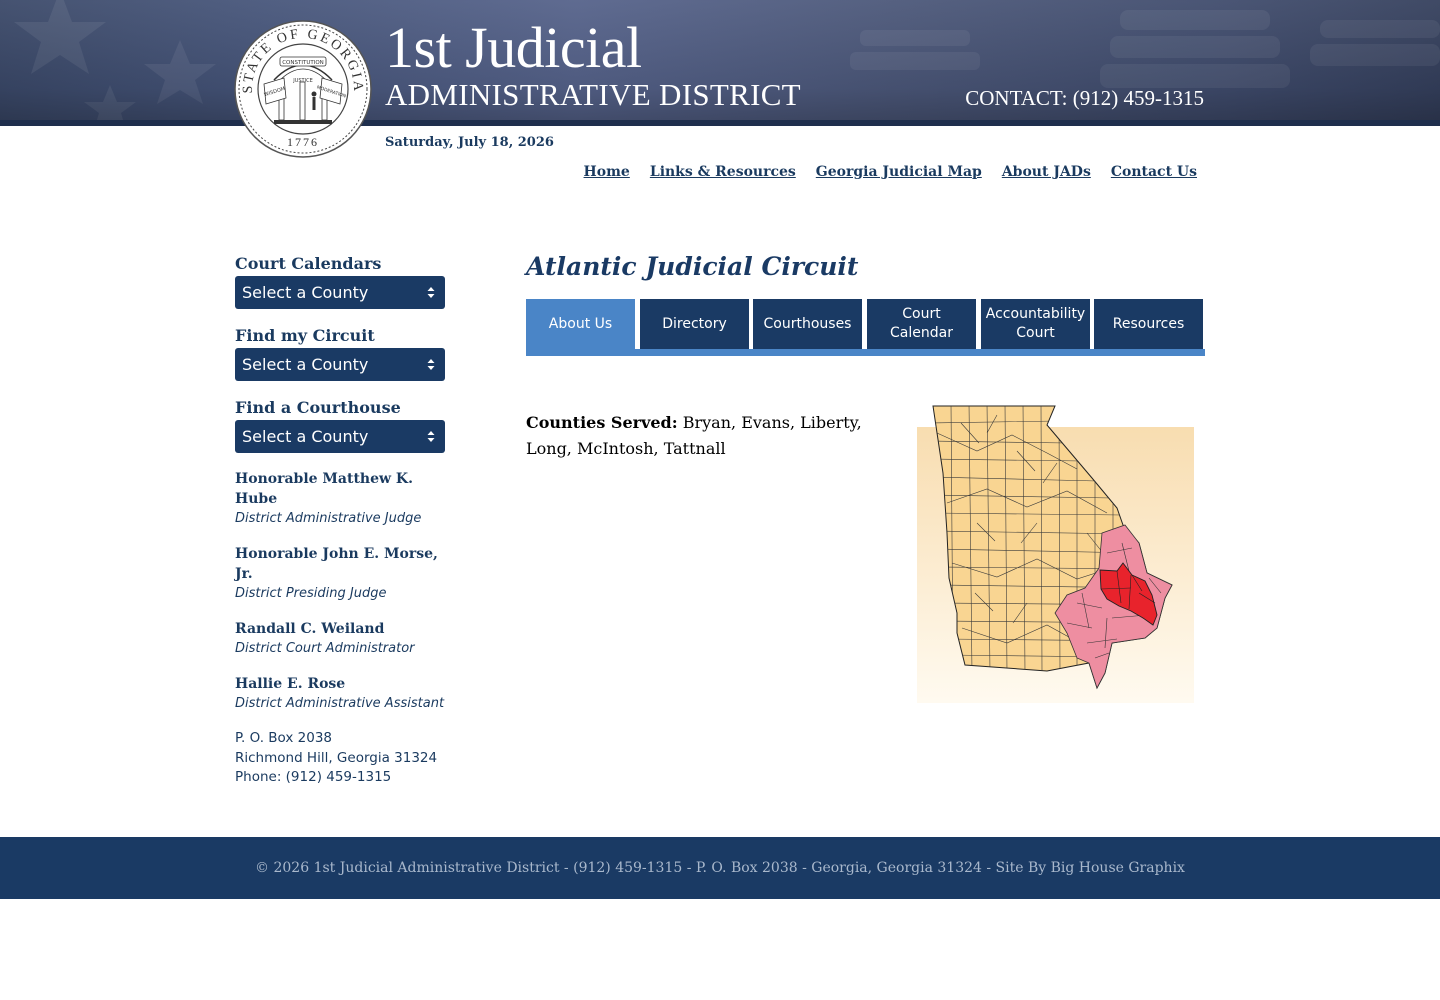 Image resolution: width=1440 pixels, height=1000 pixels. I want to click on nav-contact-us-link: Contact Us, so click(1154, 172).